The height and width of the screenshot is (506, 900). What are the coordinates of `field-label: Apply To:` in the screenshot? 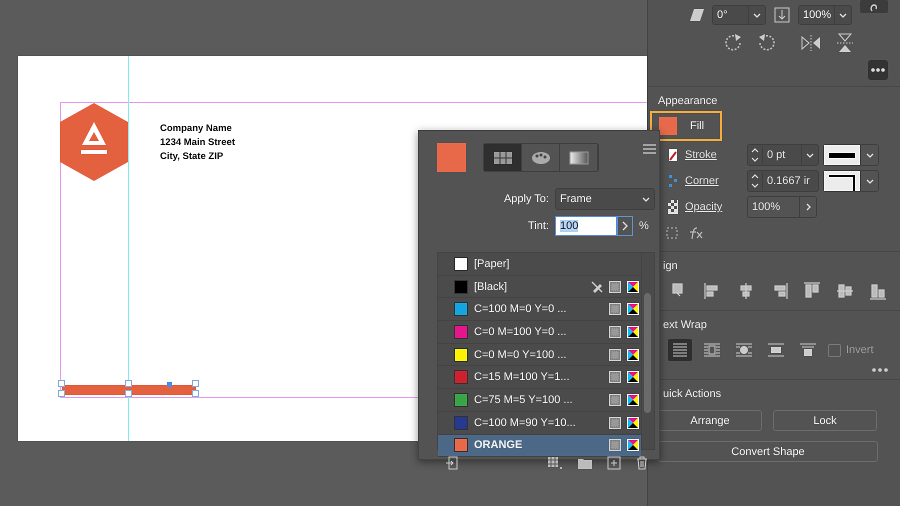 It's located at (526, 199).